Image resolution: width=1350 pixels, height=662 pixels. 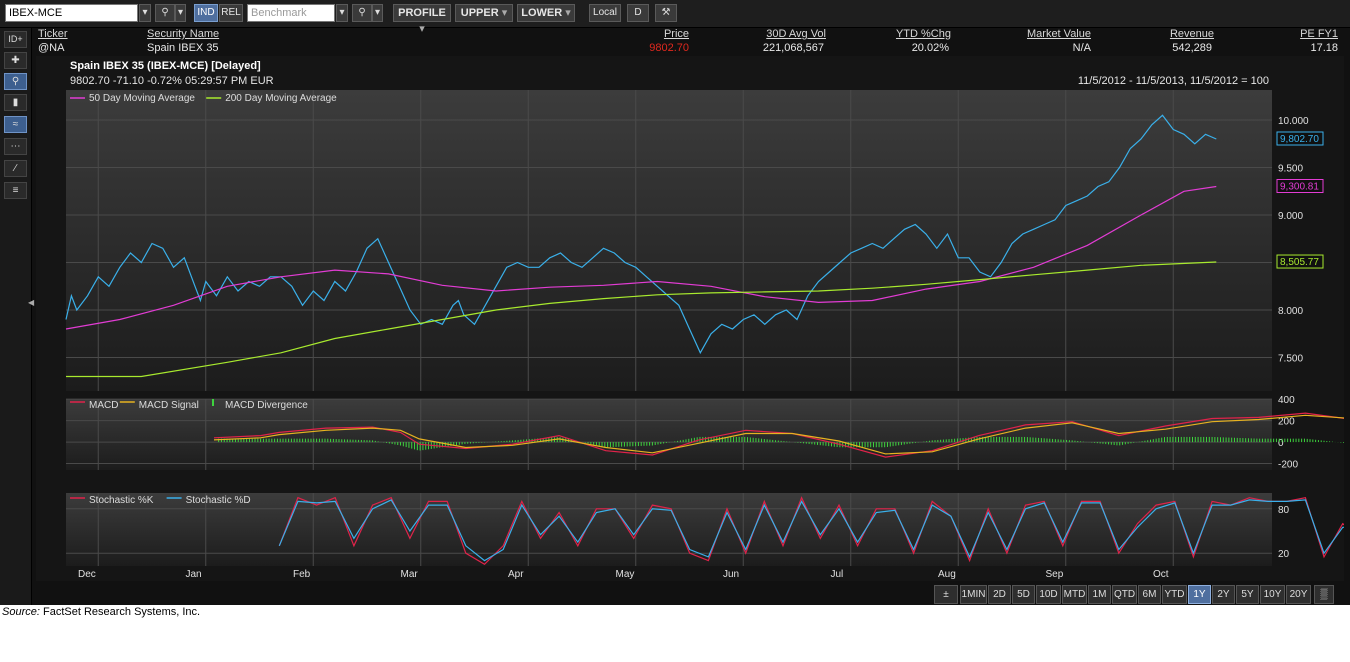 I want to click on ticker-dropdown-icon: ▾, so click(x=145, y=13).